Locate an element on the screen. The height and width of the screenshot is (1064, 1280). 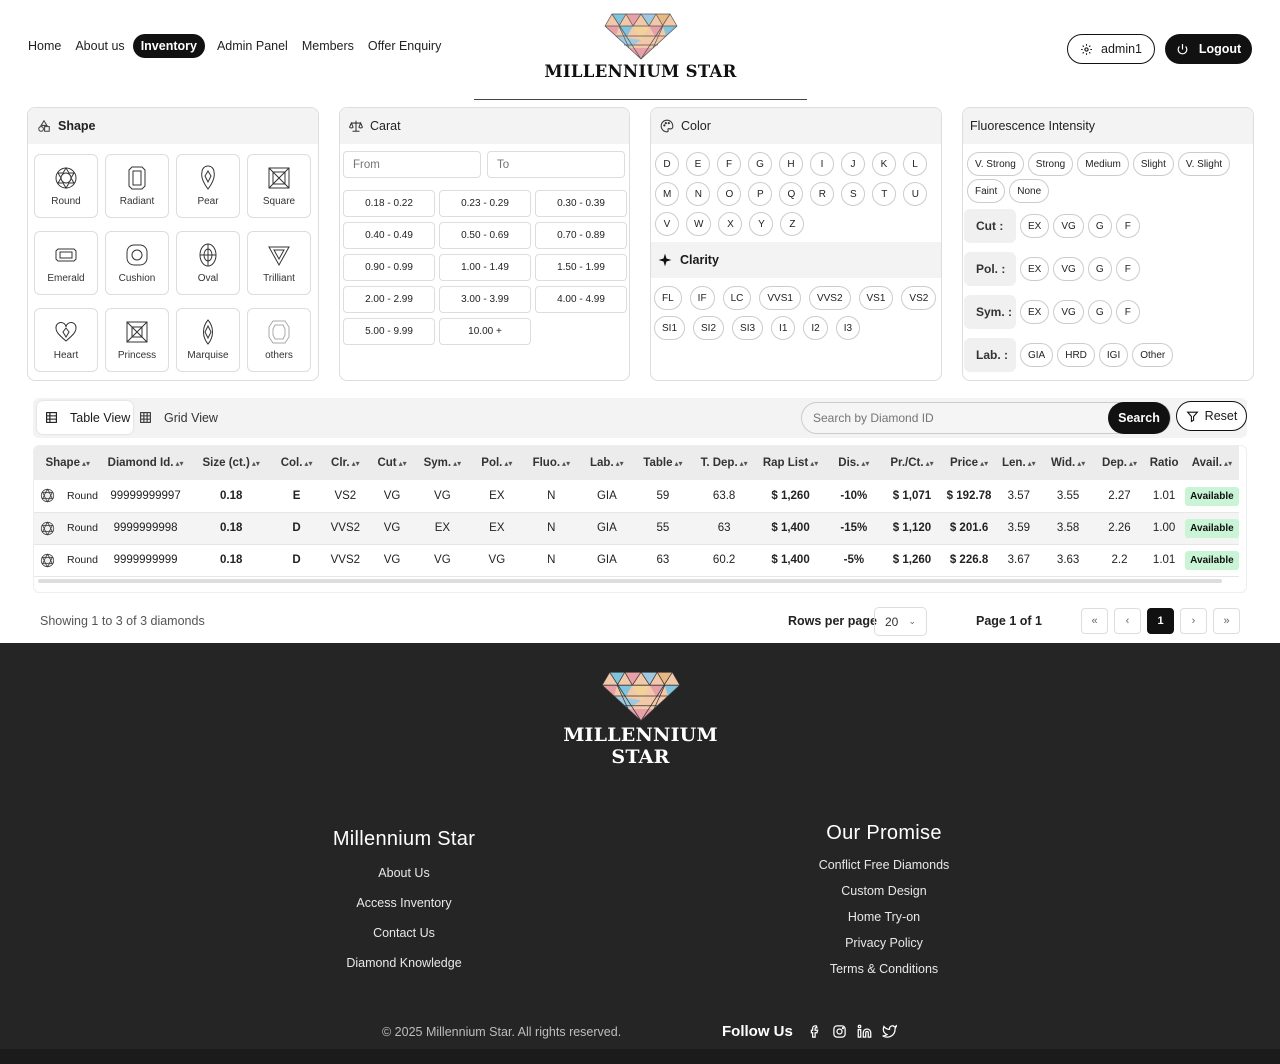
column-header-wid: Wid. ▴▾ is located at coordinates (1068, 463).